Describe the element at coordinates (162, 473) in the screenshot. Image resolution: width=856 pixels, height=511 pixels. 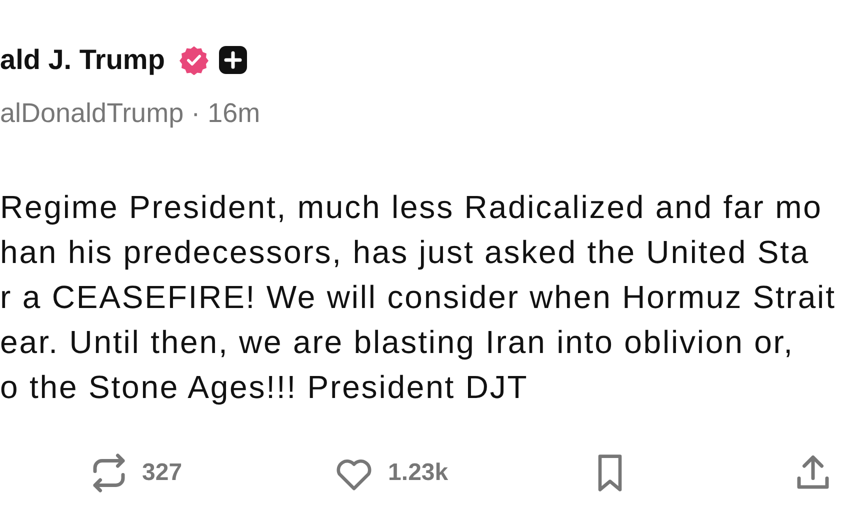
I see `action-count: 327` at that location.